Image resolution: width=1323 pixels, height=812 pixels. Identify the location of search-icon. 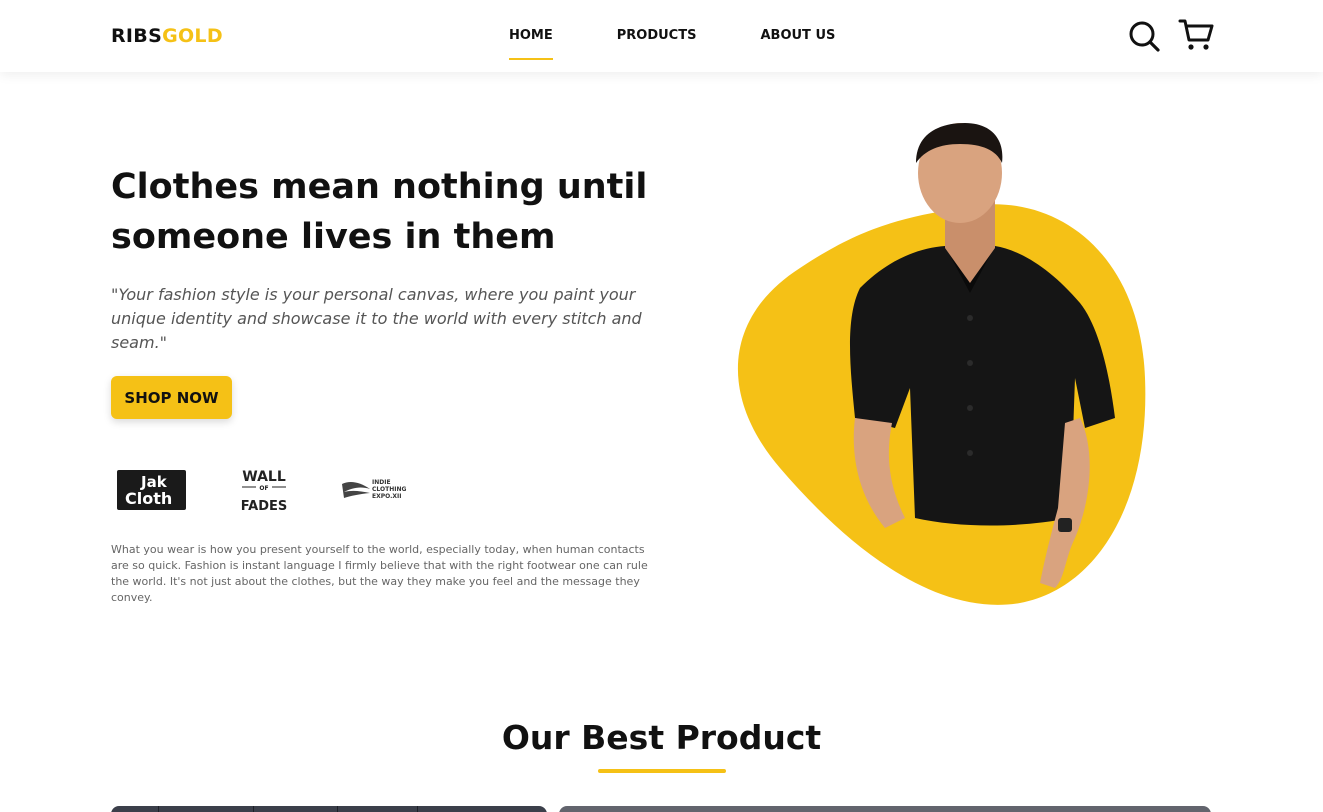
(1144, 36).